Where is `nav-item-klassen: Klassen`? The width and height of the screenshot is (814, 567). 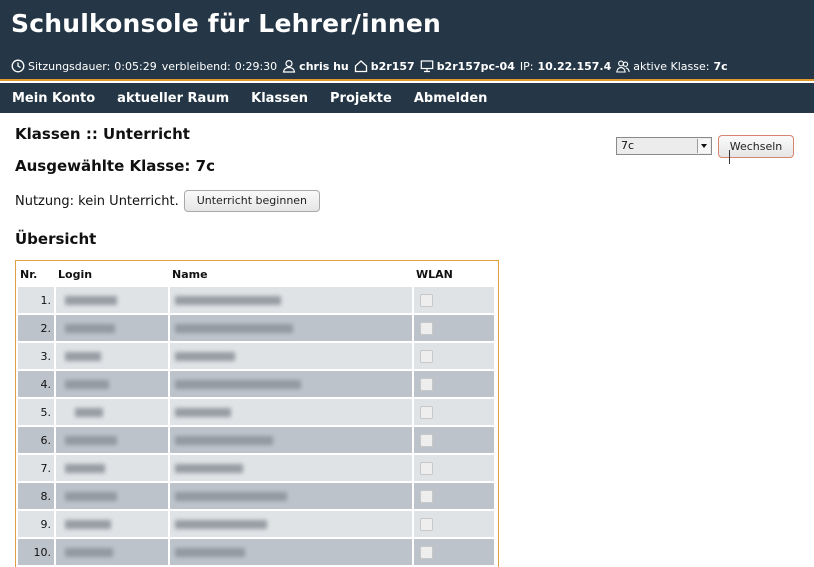 nav-item-klassen: Klassen is located at coordinates (279, 98).